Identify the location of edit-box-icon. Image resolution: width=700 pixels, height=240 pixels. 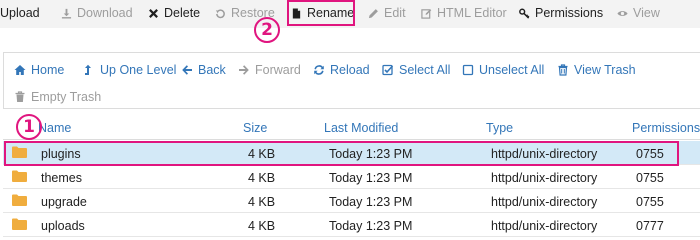
(426, 13).